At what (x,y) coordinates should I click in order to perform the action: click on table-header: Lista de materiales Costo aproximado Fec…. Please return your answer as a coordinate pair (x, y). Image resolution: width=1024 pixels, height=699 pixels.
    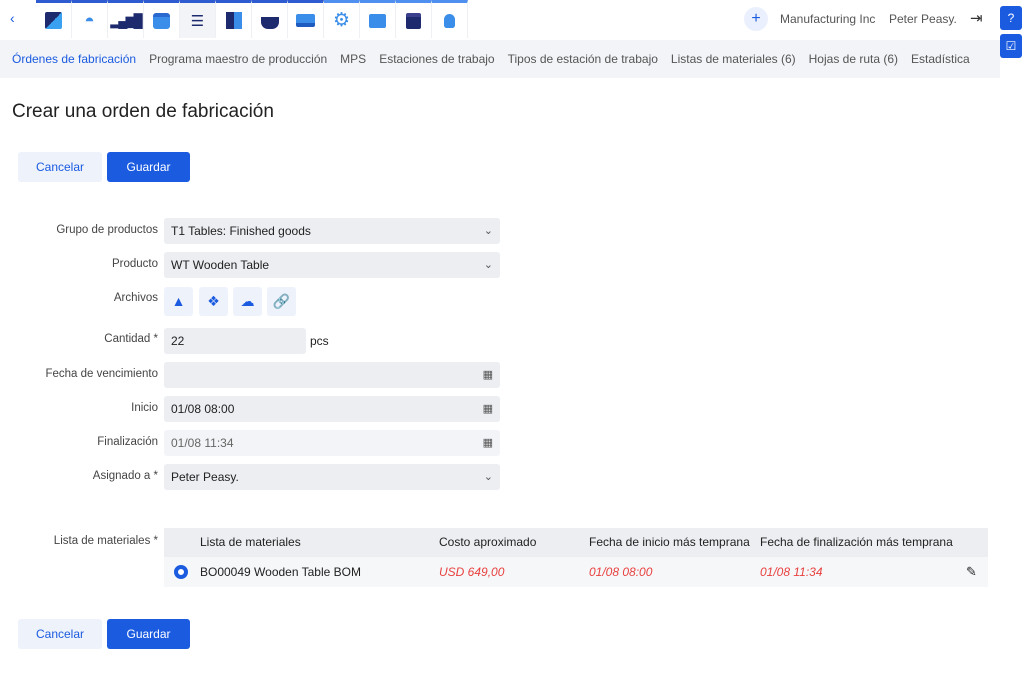
    Looking at the image, I should click on (576, 542).